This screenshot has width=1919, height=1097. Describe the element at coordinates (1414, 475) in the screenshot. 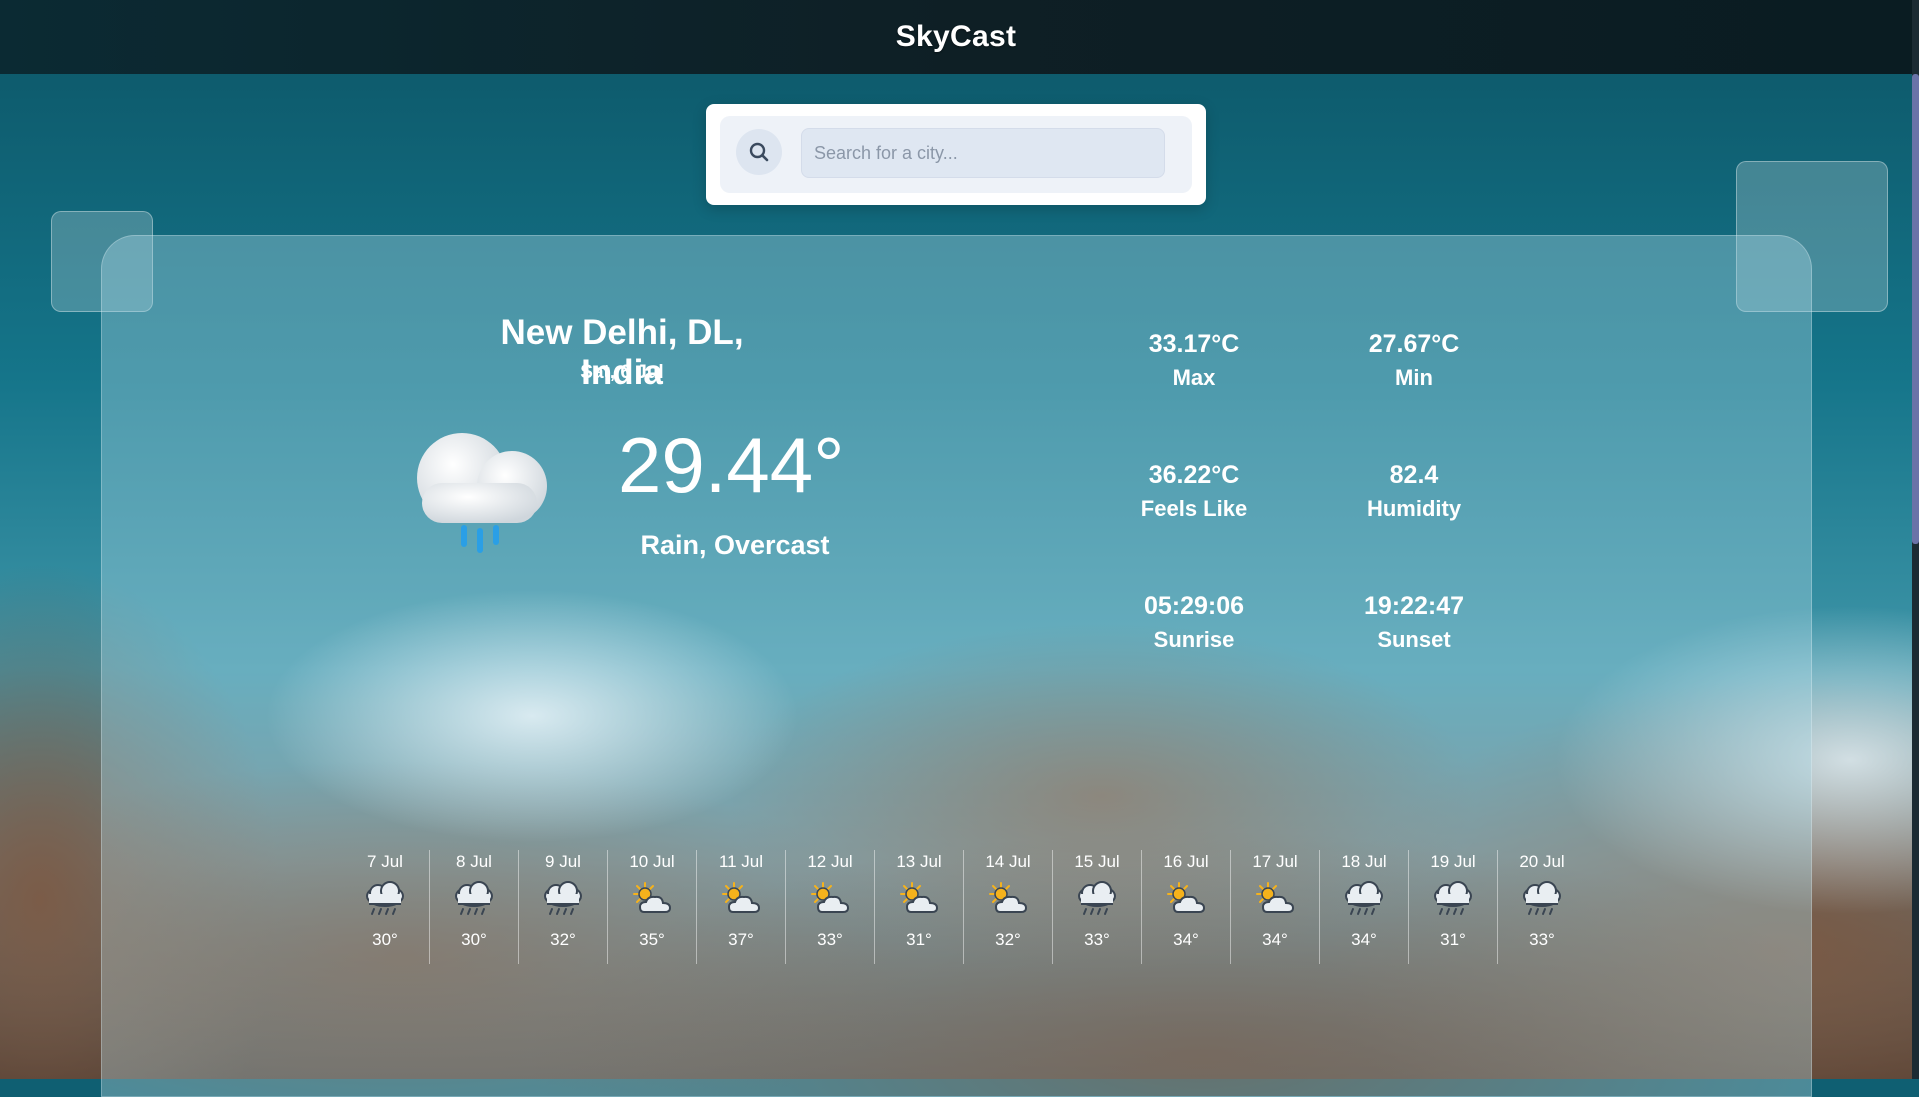

I see `stat-humidity-value: 82.4` at that location.